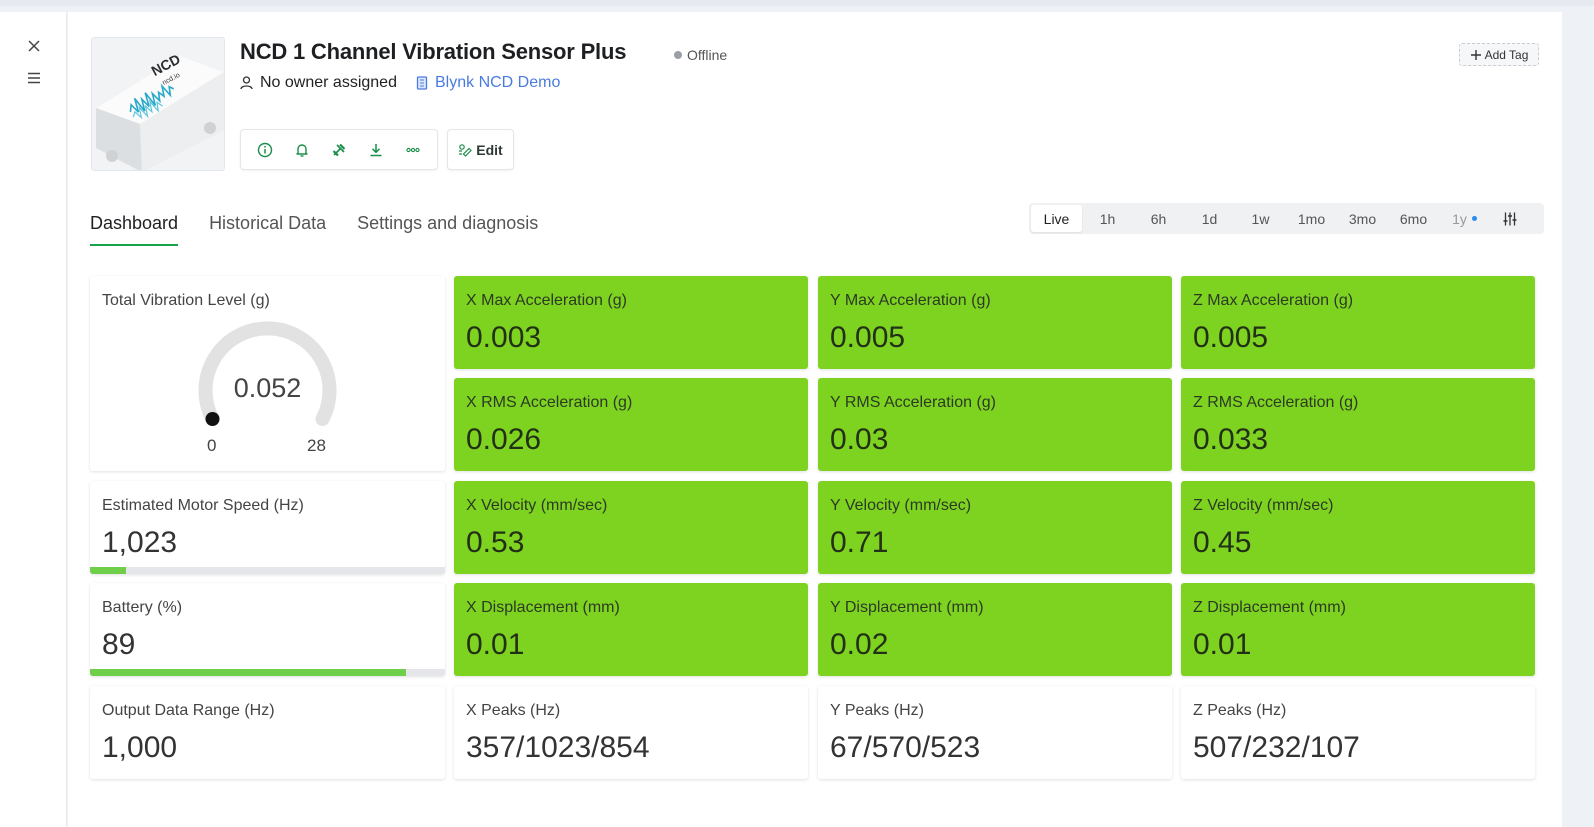 Image resolution: width=1594 pixels, height=827 pixels. What do you see at coordinates (907, 607) in the screenshot?
I see `widget-label: Y Displacement (mm)` at bounding box center [907, 607].